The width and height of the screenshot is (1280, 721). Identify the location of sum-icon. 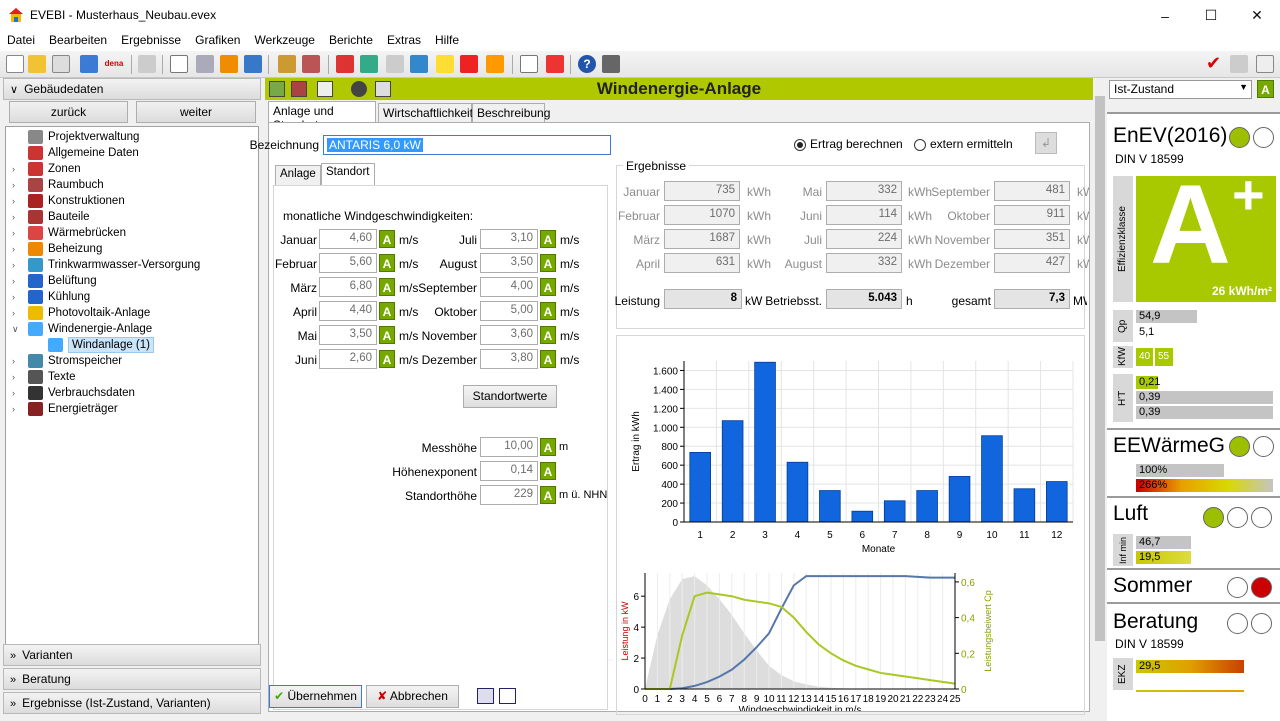
(253, 64).